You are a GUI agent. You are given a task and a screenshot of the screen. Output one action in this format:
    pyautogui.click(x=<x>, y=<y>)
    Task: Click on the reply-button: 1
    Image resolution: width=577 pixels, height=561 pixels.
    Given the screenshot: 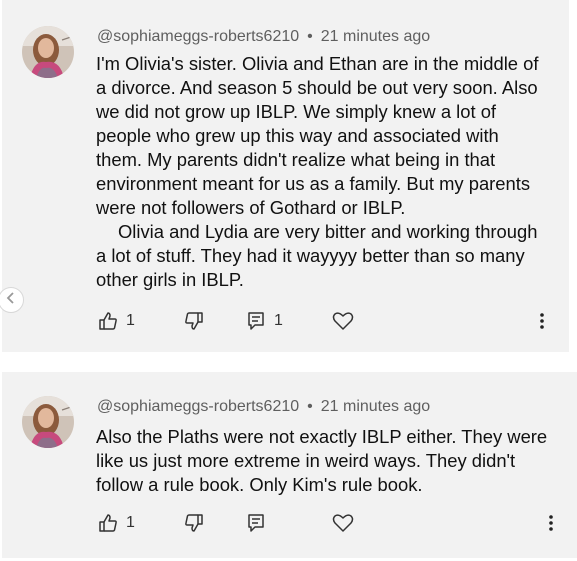 What is the action you would take?
    pyautogui.click(x=264, y=321)
    